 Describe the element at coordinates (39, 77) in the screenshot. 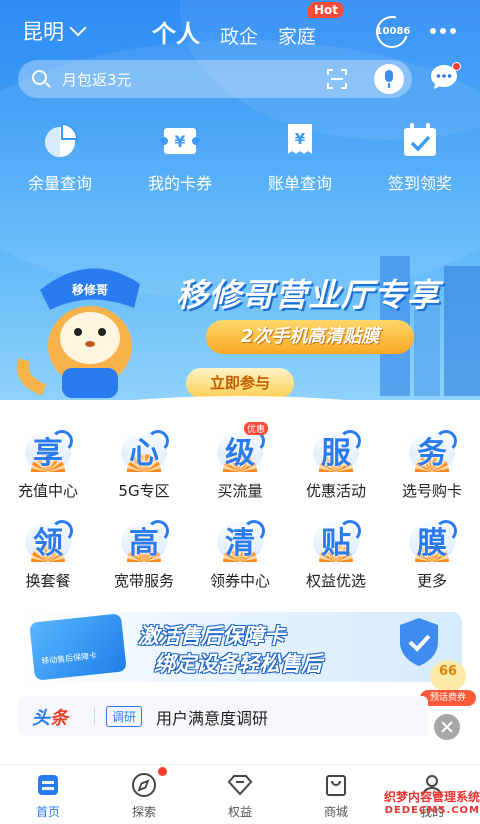

I see `search-icon` at that location.